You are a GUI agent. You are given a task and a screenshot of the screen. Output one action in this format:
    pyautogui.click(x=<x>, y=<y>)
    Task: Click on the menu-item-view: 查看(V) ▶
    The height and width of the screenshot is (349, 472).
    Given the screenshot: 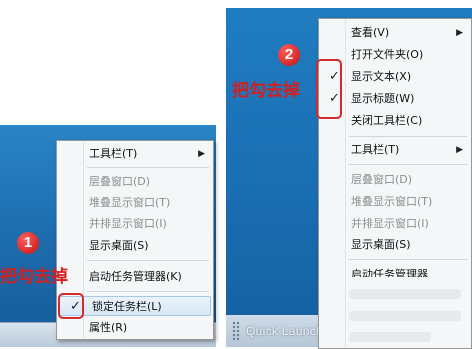 What is the action you would take?
    pyautogui.click(x=395, y=33)
    